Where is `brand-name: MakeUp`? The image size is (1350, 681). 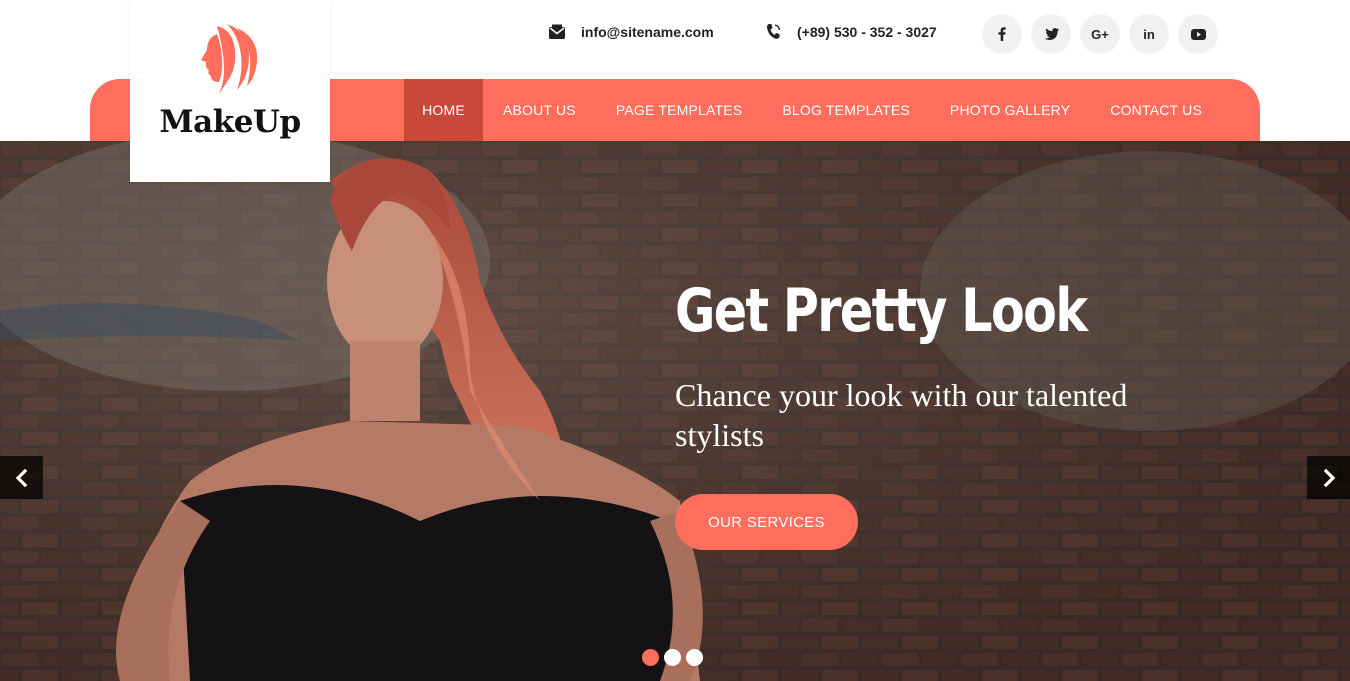
brand-name: MakeUp is located at coordinates (230, 122).